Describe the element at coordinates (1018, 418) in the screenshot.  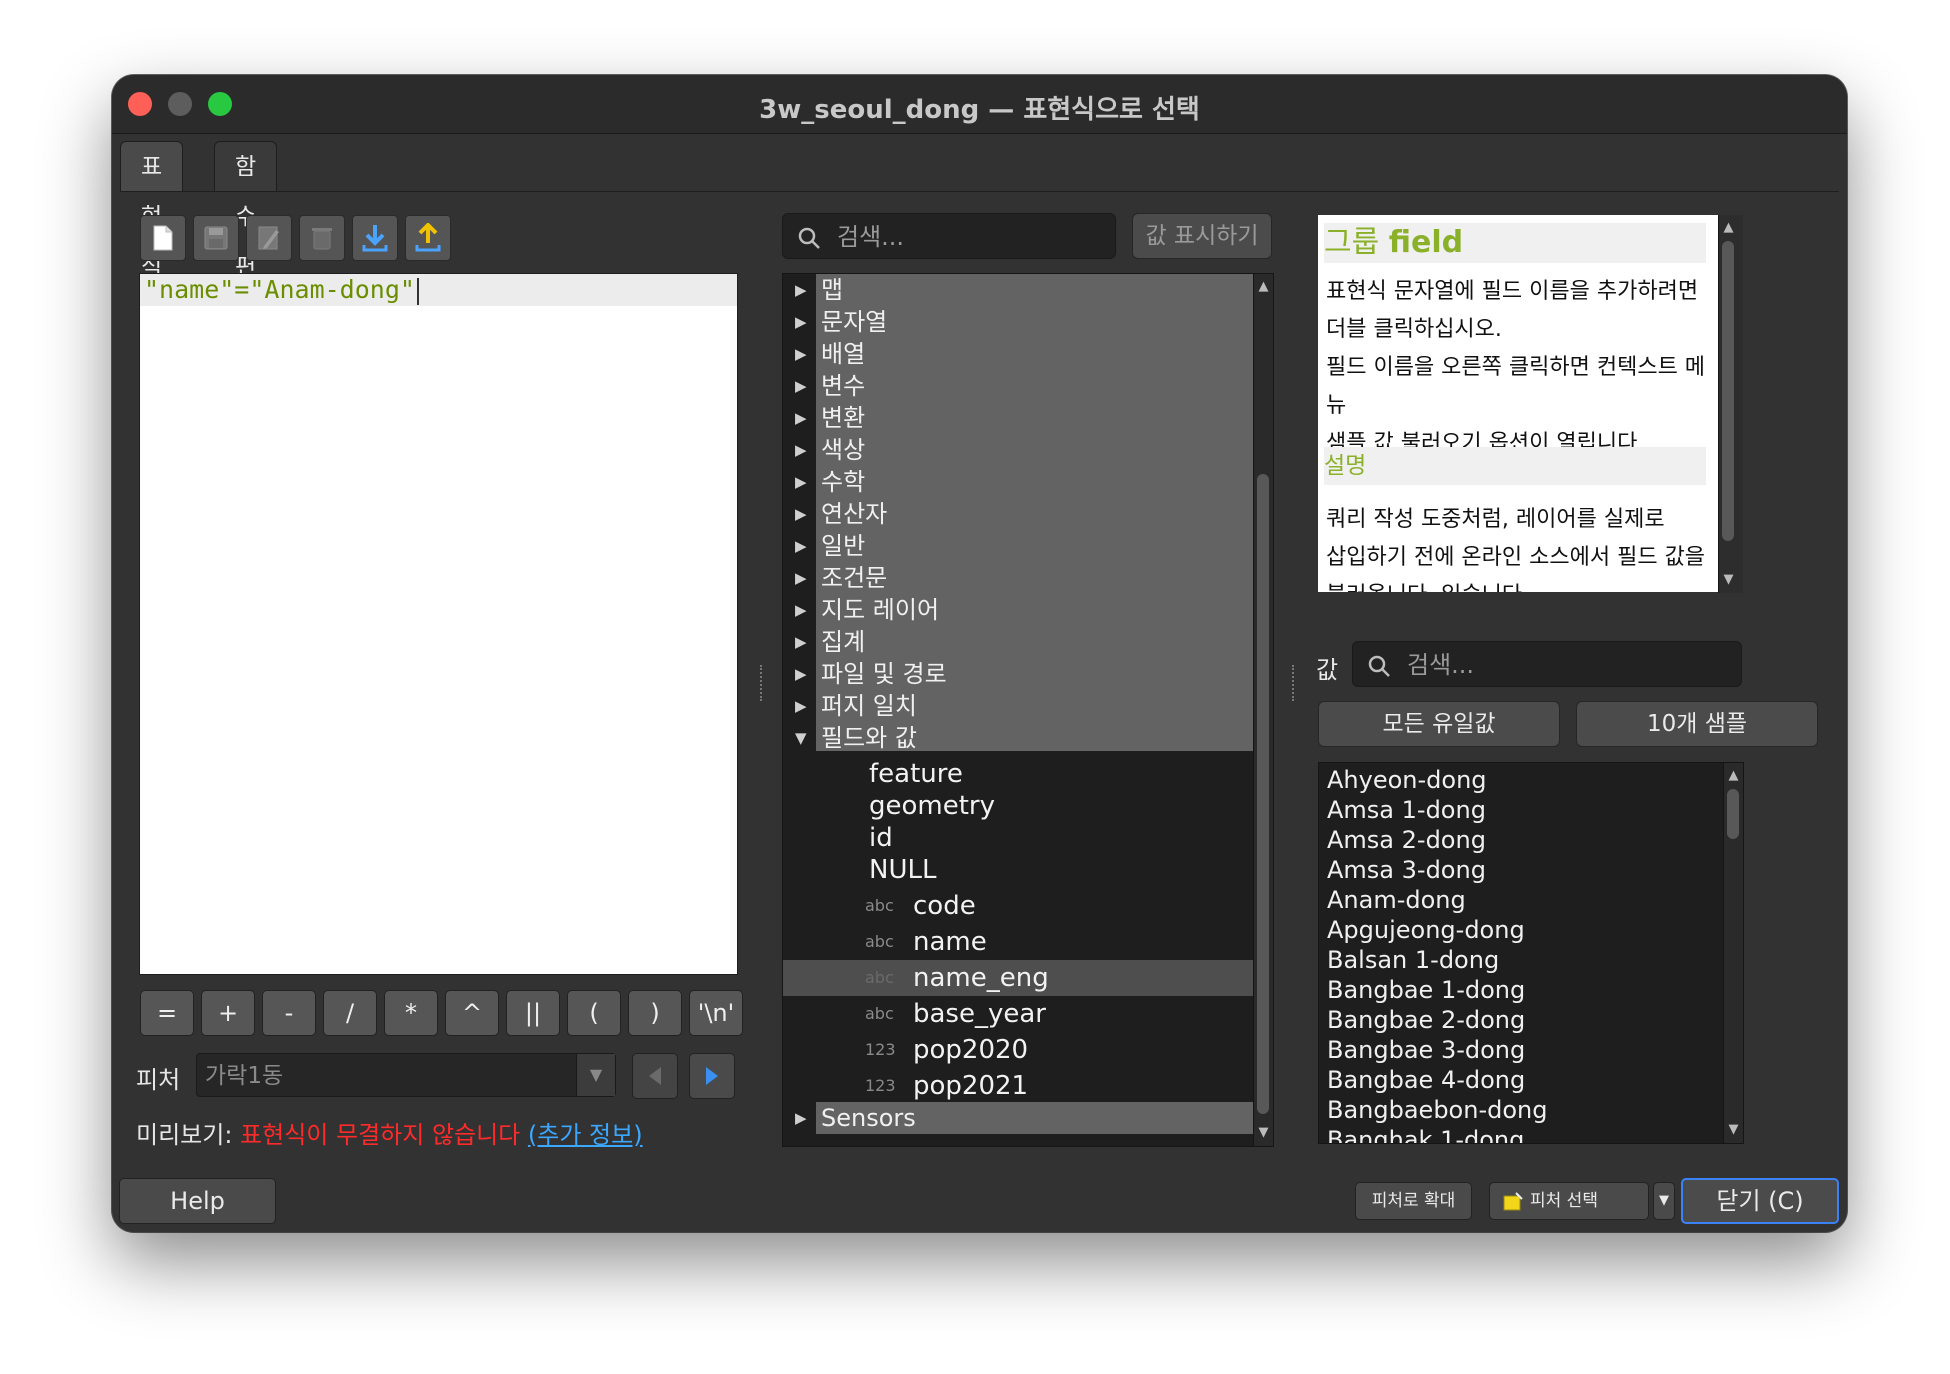
I see `tree-group-conversions: ▶ 변환` at that location.